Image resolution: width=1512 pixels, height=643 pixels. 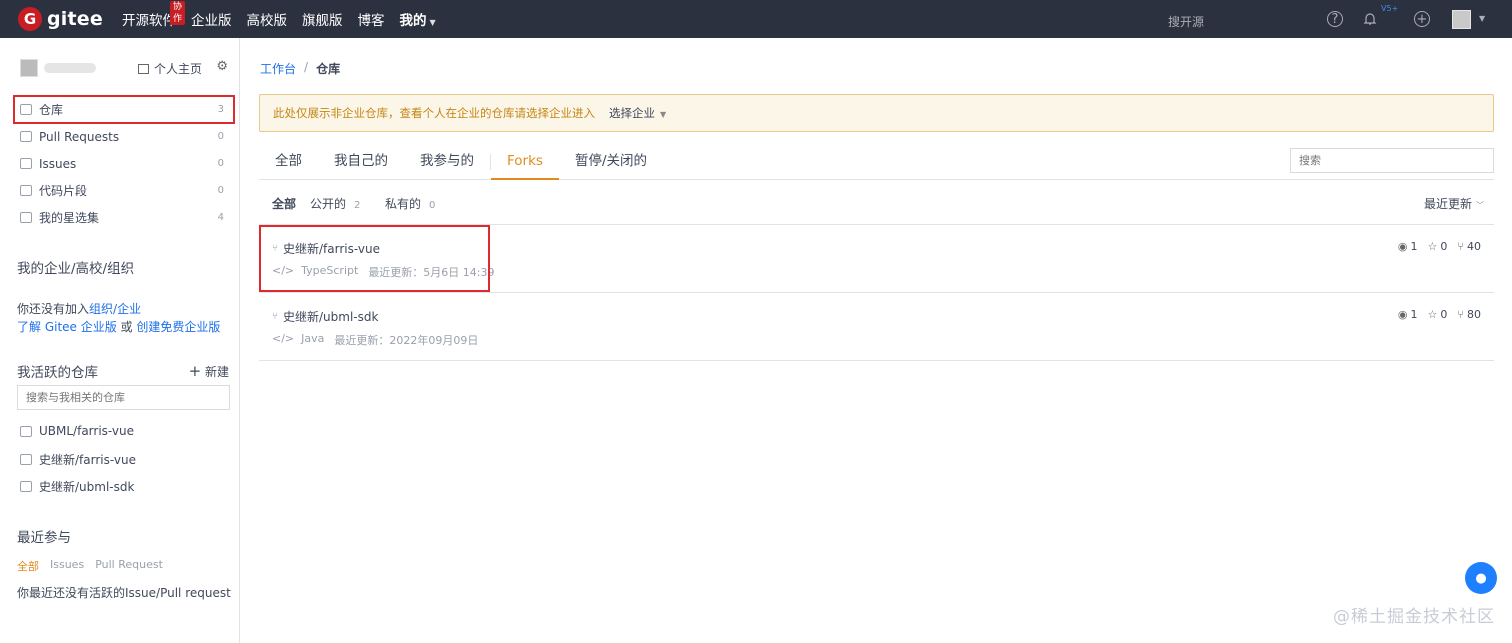 I want to click on sidebar-item-issues: Issues 0, so click(x=124, y=163).